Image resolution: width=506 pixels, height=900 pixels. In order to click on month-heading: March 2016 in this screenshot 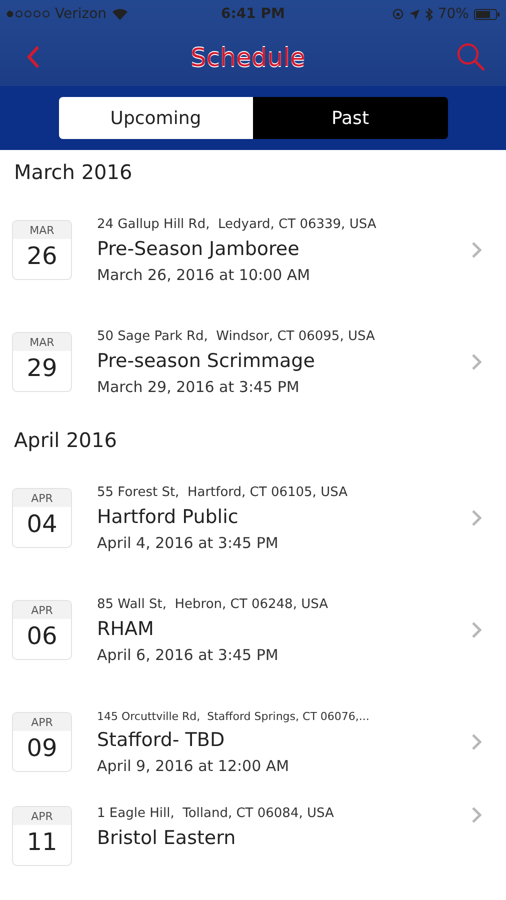, I will do `click(73, 172)`.